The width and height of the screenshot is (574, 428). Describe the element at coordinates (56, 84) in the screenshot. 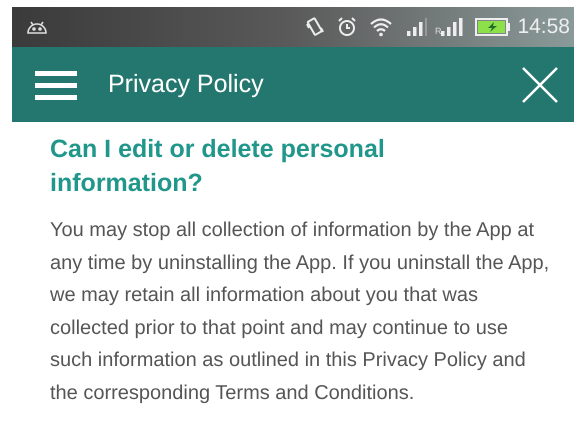

I see `menu-icon` at that location.